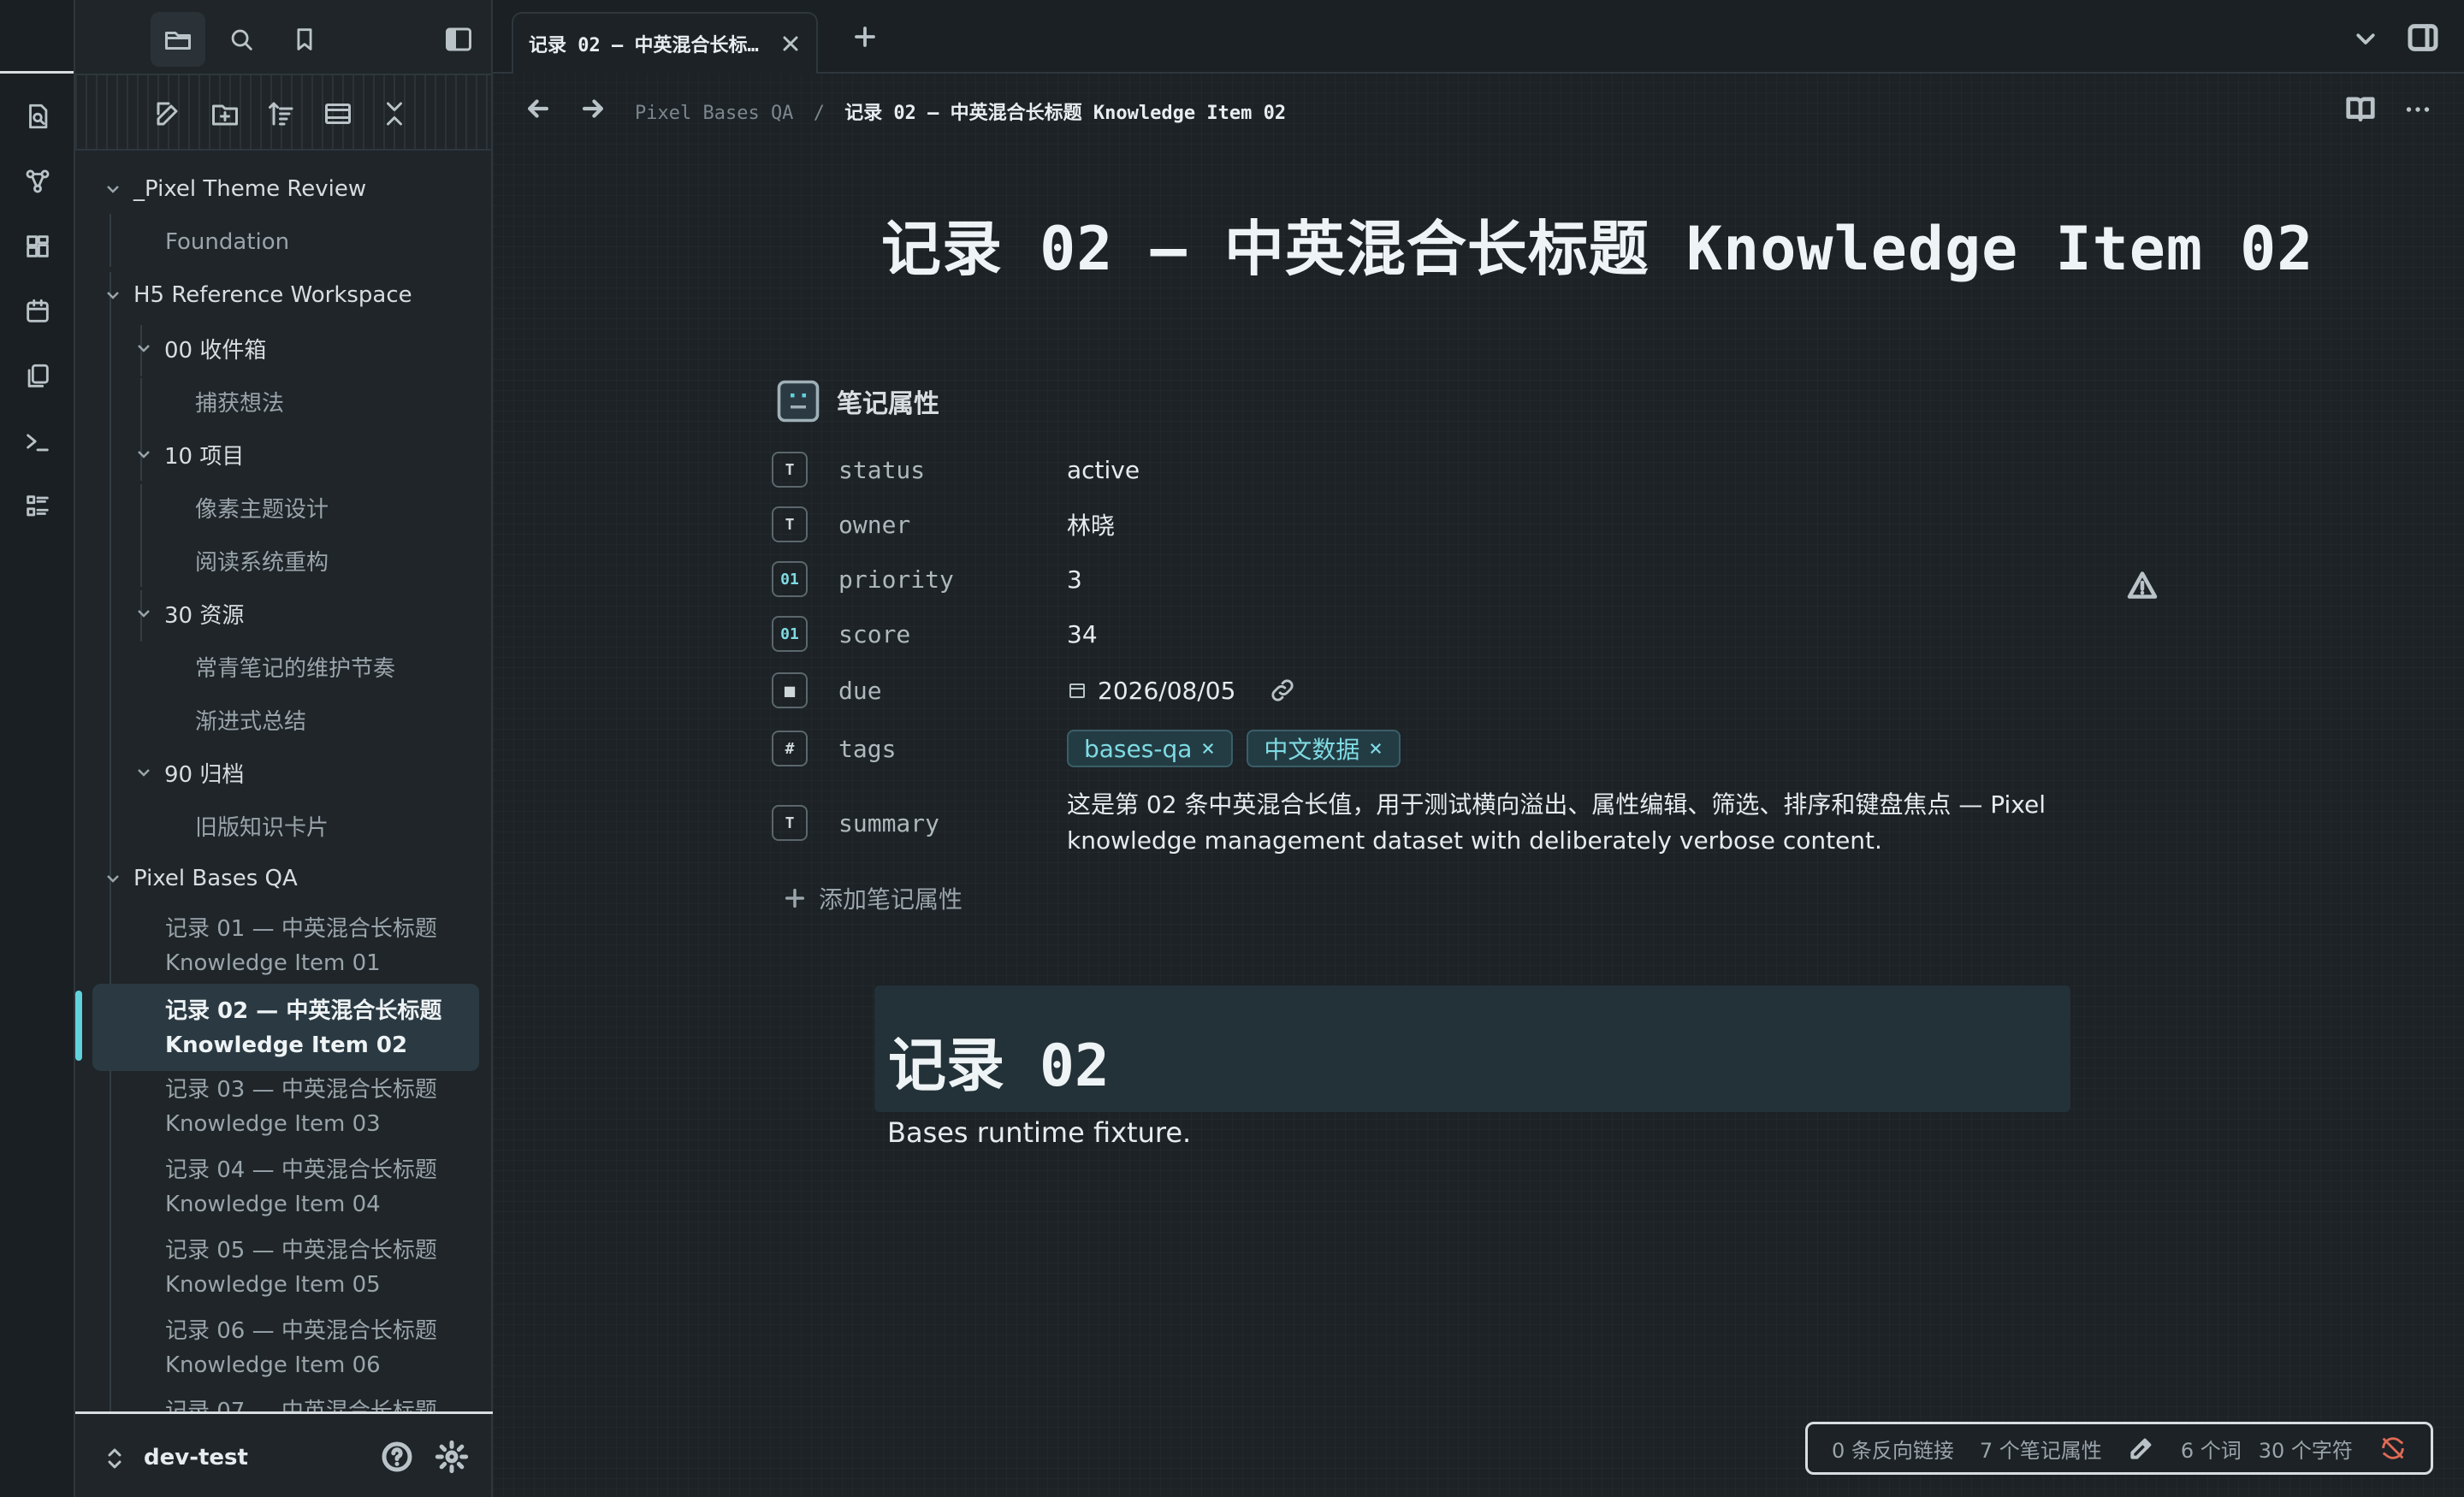  What do you see at coordinates (888, 823) in the screenshot?
I see `property-key: summary` at bounding box center [888, 823].